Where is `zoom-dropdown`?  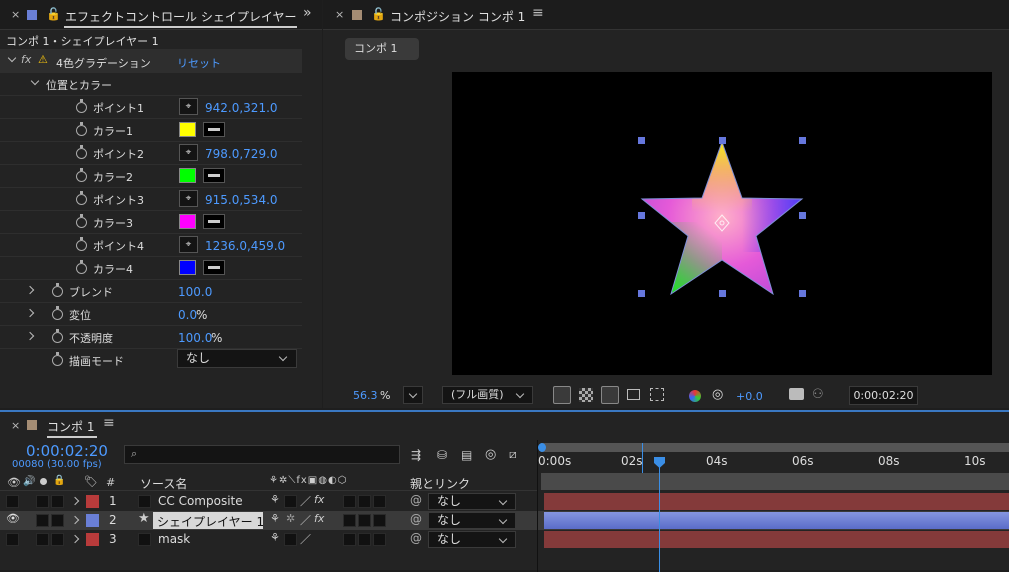
zoom-dropdown is located at coordinates (413, 395).